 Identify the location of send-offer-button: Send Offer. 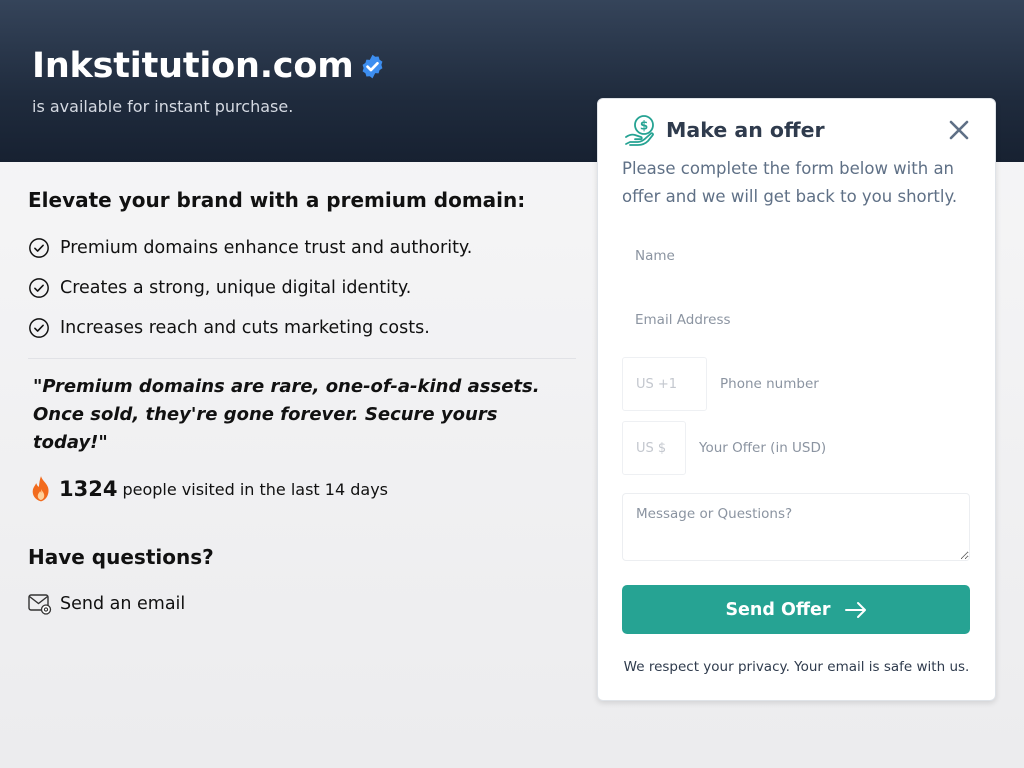
(796, 609).